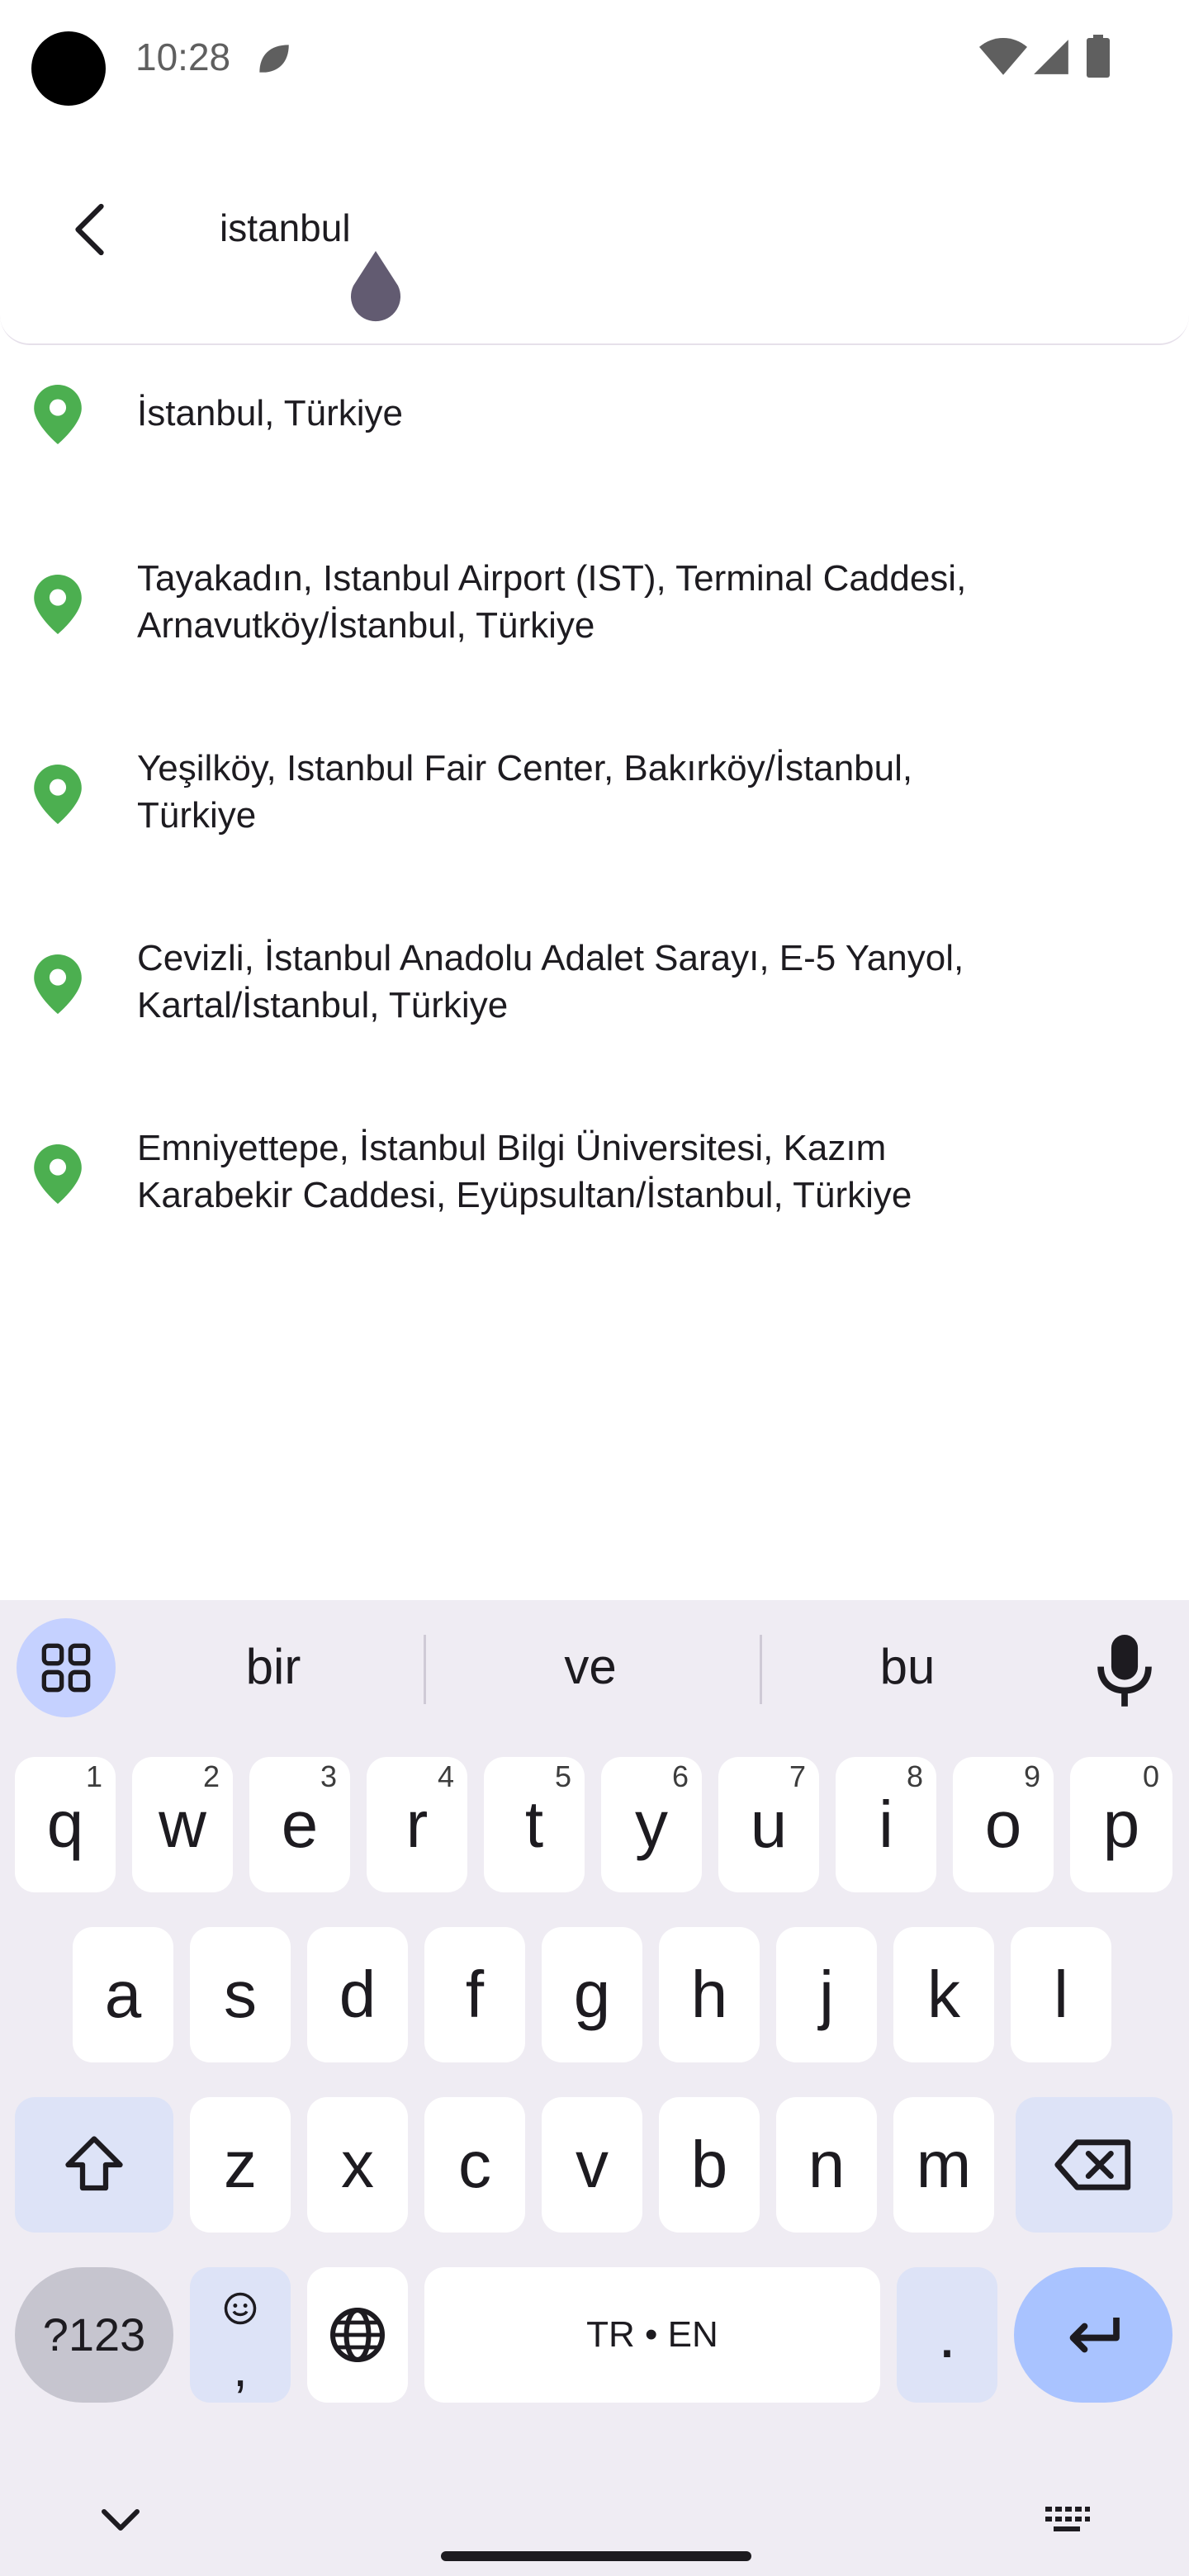 The height and width of the screenshot is (2576, 1189). I want to click on language-key, so click(357, 2335).